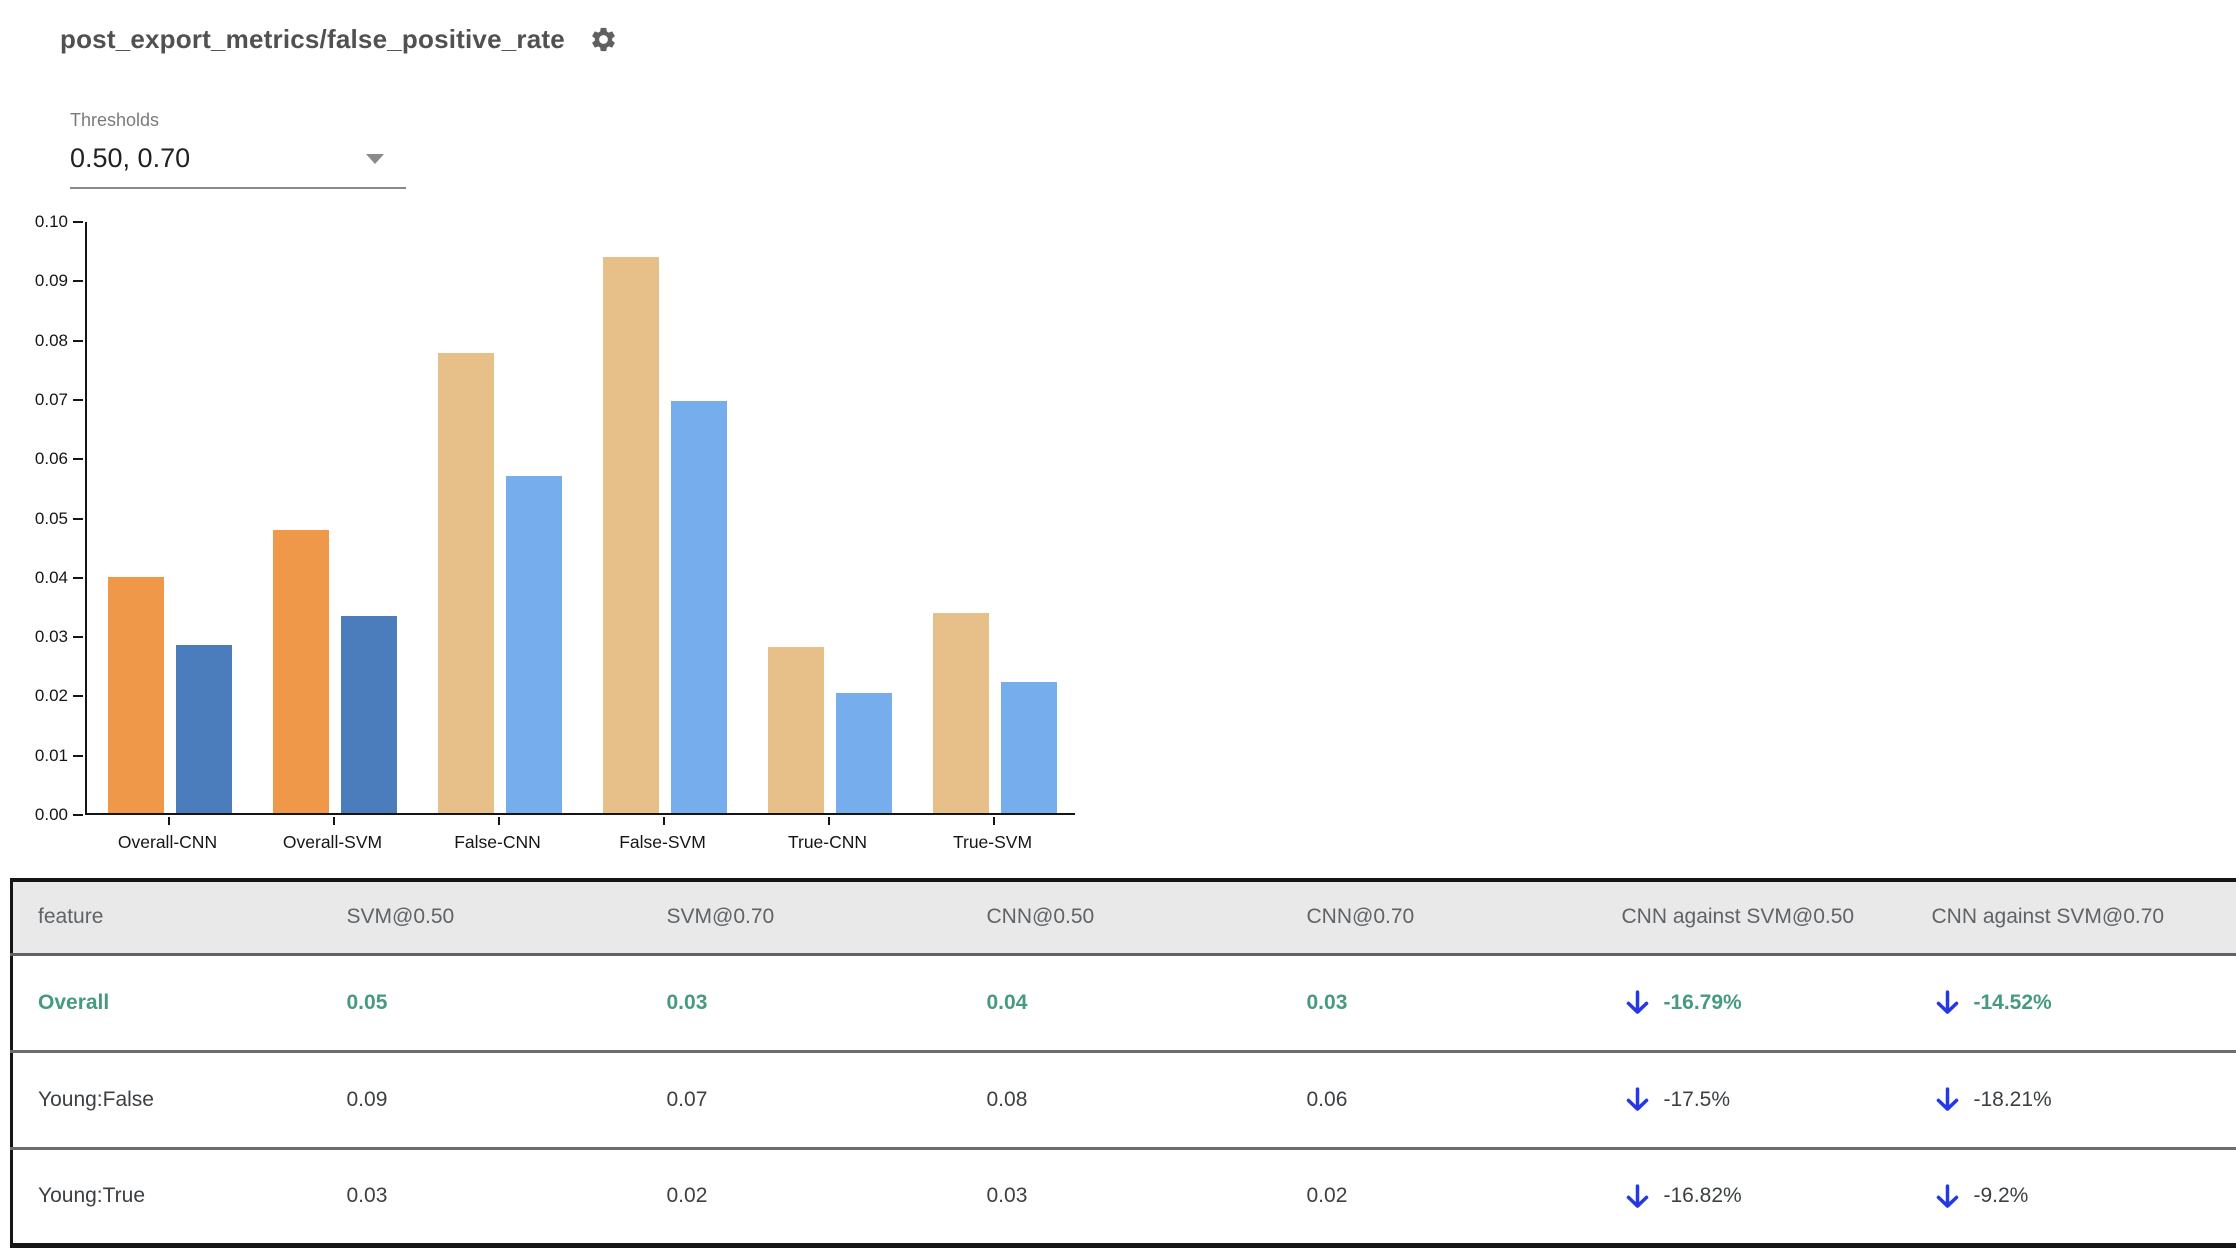 The height and width of the screenshot is (1258, 2236). What do you see at coordinates (533, 644) in the screenshot?
I see `bar-false-cnn-threshold-0.70` at bounding box center [533, 644].